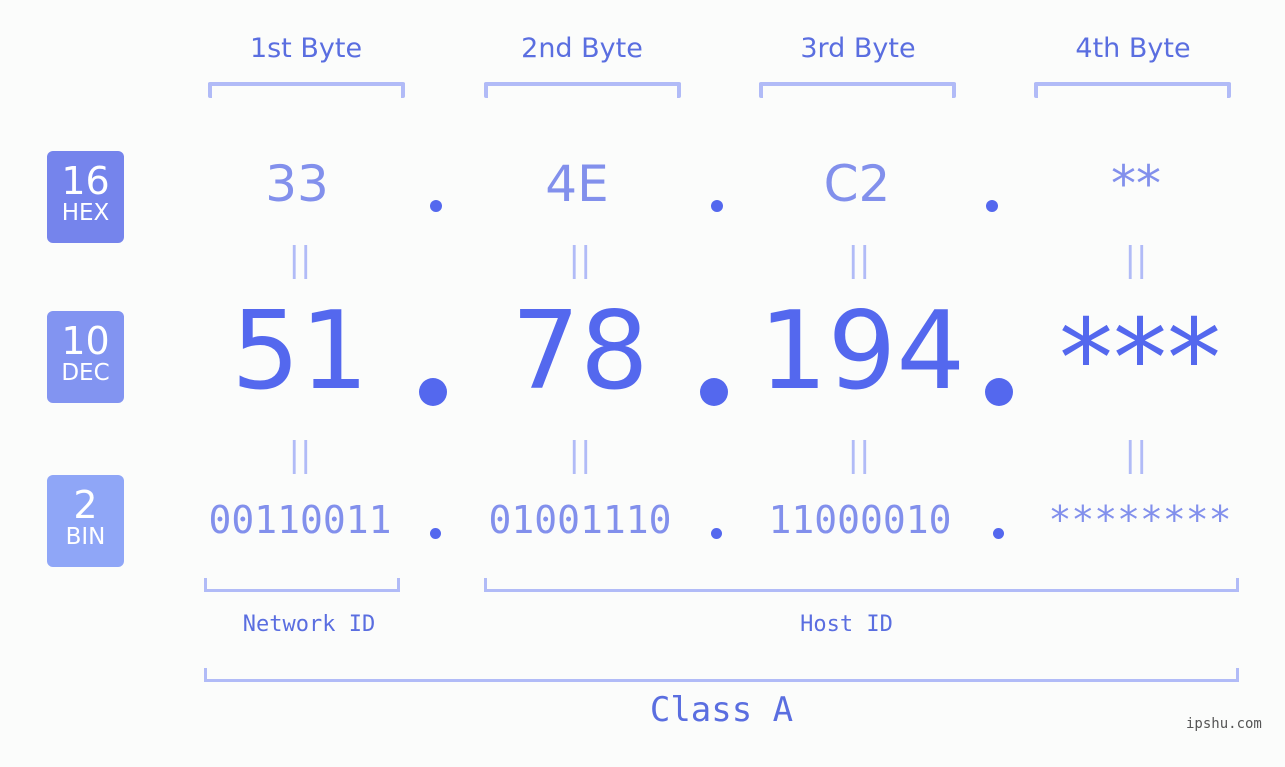 The width and height of the screenshot is (1285, 767). Describe the element at coordinates (846, 624) in the screenshot. I see `host-id-label: Host ID` at that location.